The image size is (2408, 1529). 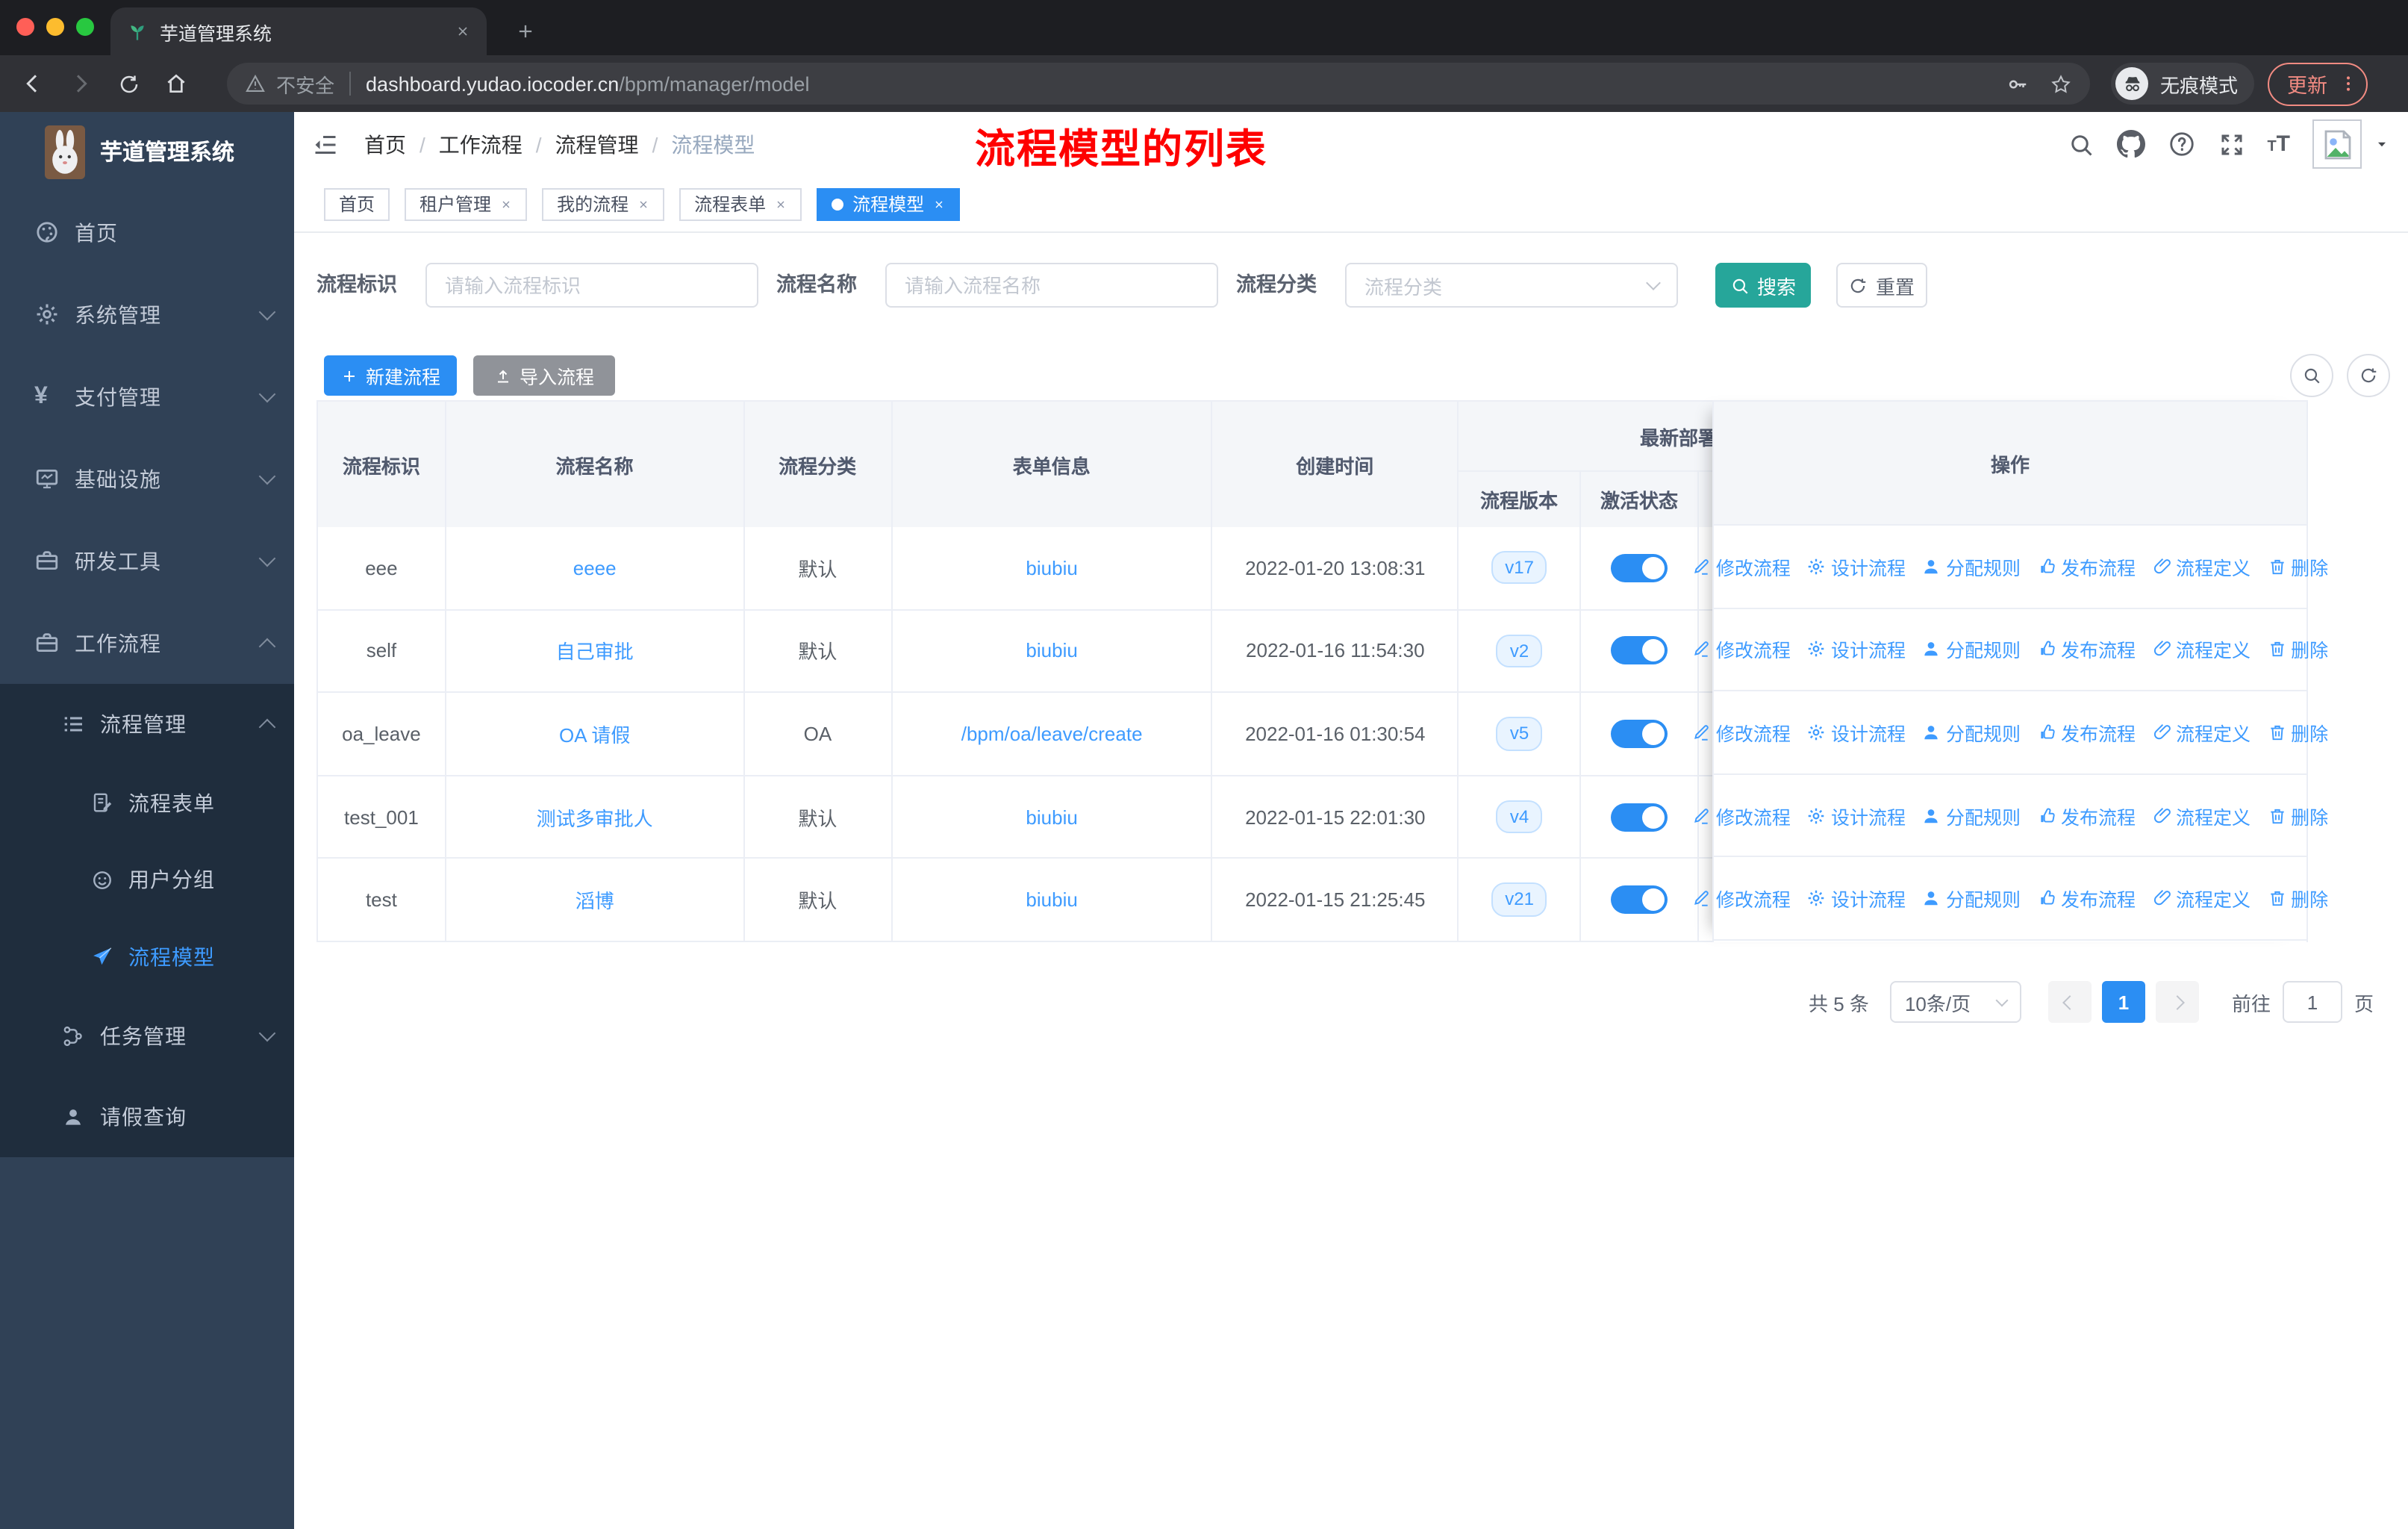 I want to click on browser-tab: 芋道管理系统, so click(x=298, y=31).